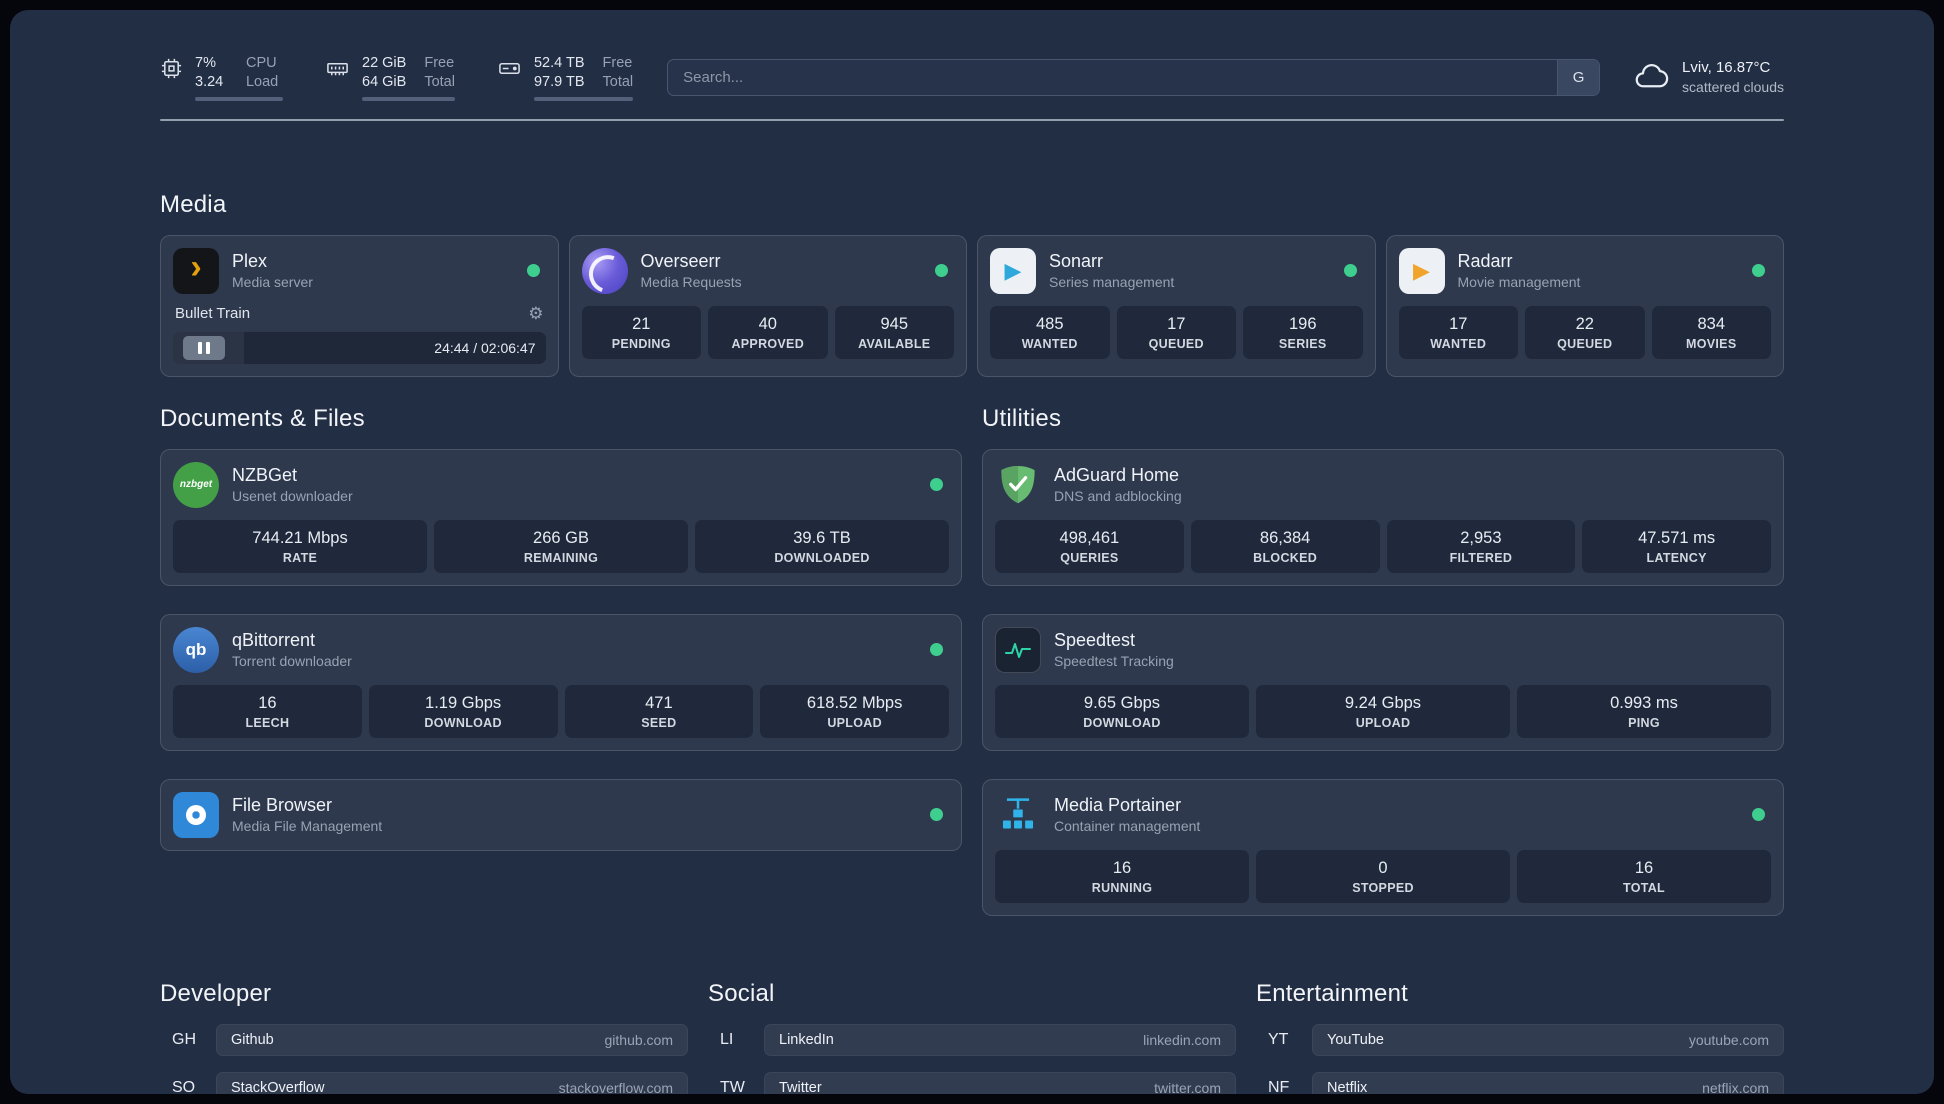  What do you see at coordinates (307, 805) in the screenshot?
I see `service-name: File Browser` at bounding box center [307, 805].